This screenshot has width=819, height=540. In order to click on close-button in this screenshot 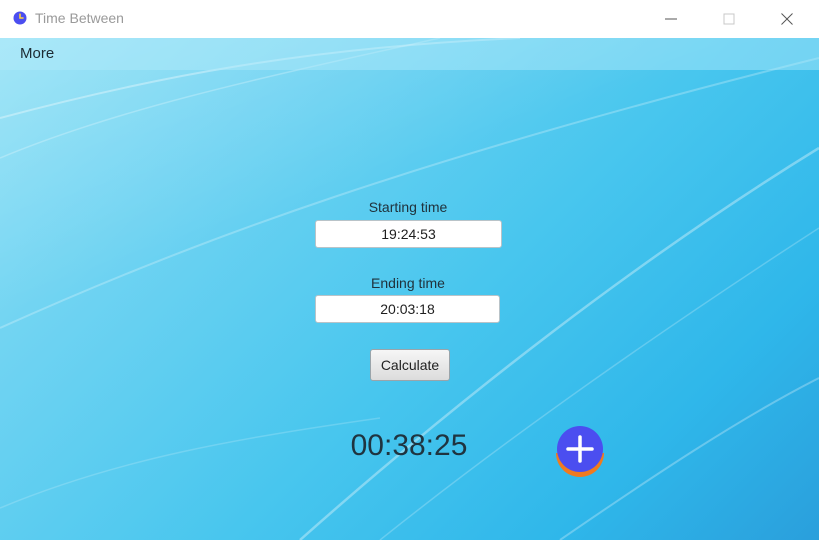, I will do `click(787, 19)`.